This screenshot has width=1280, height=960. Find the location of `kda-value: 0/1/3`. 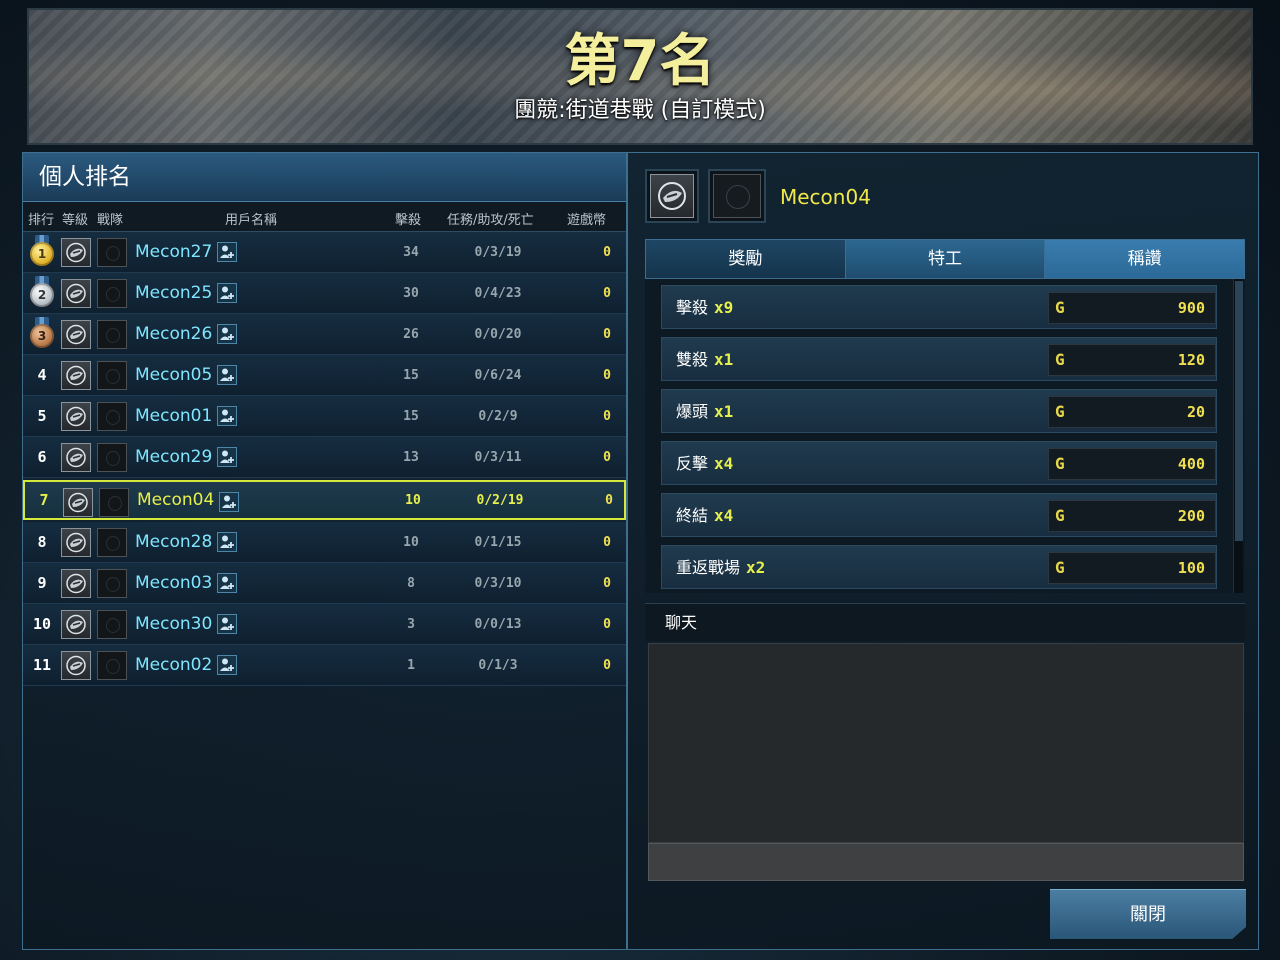

kda-value: 0/1/3 is located at coordinates (498, 665).